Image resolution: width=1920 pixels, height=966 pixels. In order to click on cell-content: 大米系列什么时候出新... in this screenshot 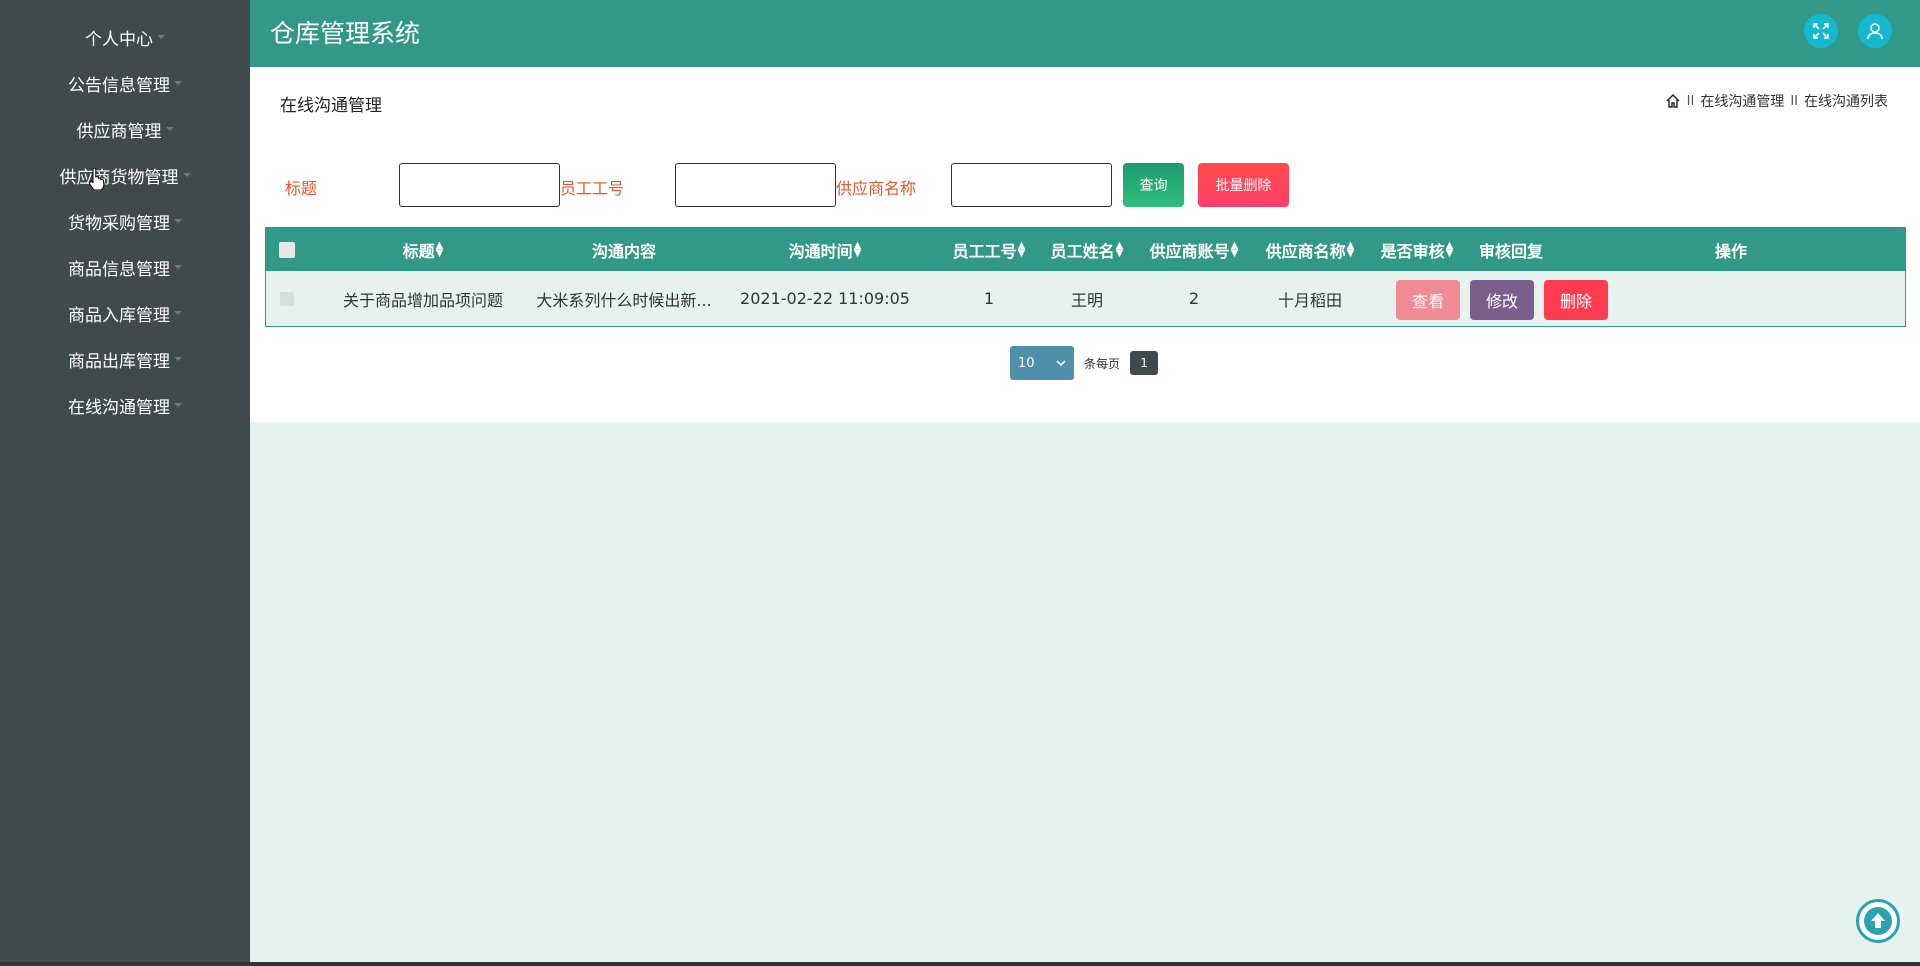, I will do `click(624, 300)`.